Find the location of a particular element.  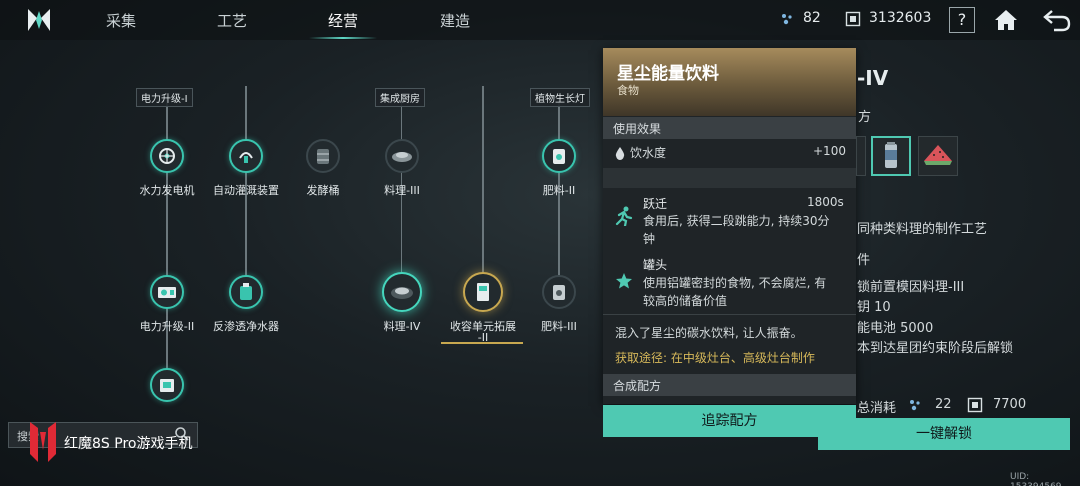

divider is located at coordinates (729, 314).